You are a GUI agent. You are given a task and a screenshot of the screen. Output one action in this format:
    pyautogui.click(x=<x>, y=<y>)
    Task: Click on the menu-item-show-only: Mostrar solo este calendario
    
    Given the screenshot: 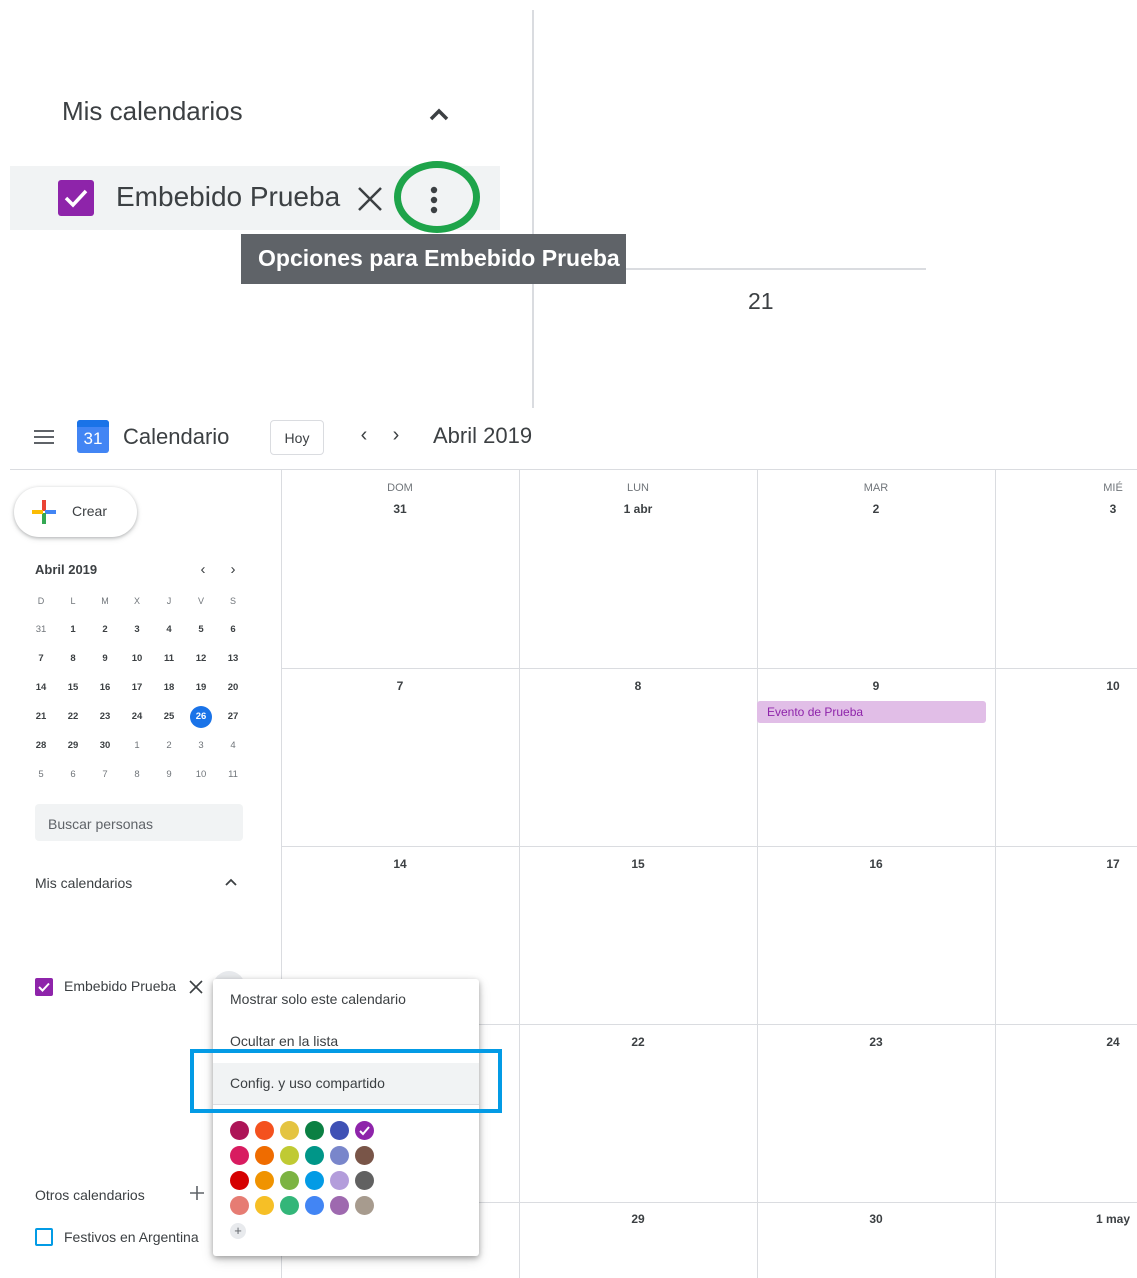 What is the action you would take?
    pyautogui.click(x=346, y=1000)
    